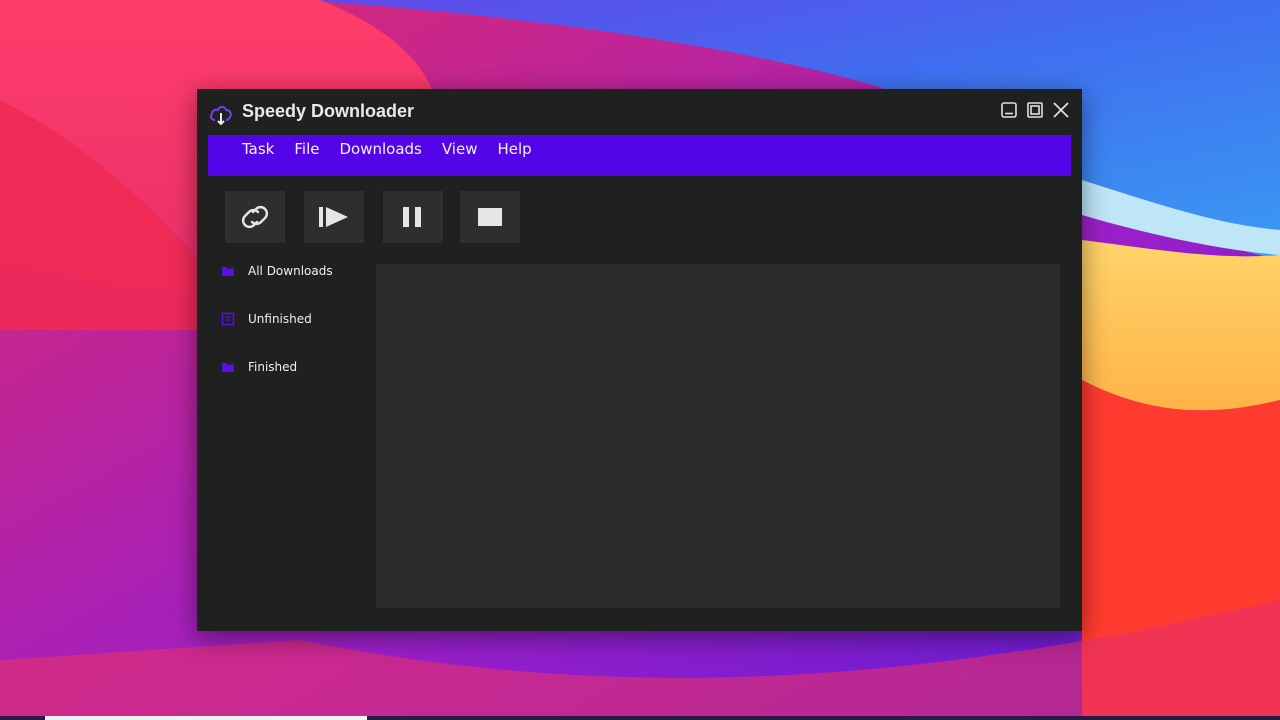  Describe the element at coordinates (514, 149) in the screenshot. I see `menu-help: Help` at that location.